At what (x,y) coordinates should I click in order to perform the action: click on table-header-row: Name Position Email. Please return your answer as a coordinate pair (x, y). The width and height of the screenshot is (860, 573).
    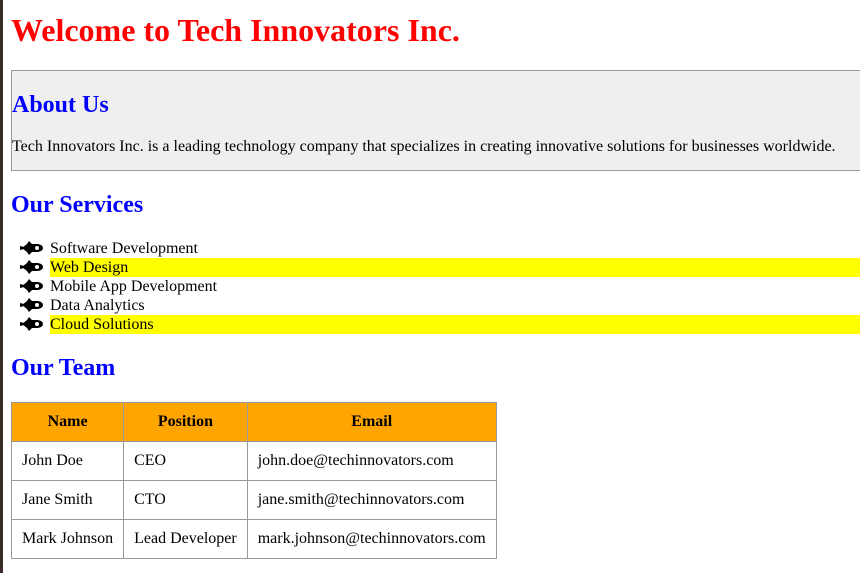
    Looking at the image, I should click on (253, 422).